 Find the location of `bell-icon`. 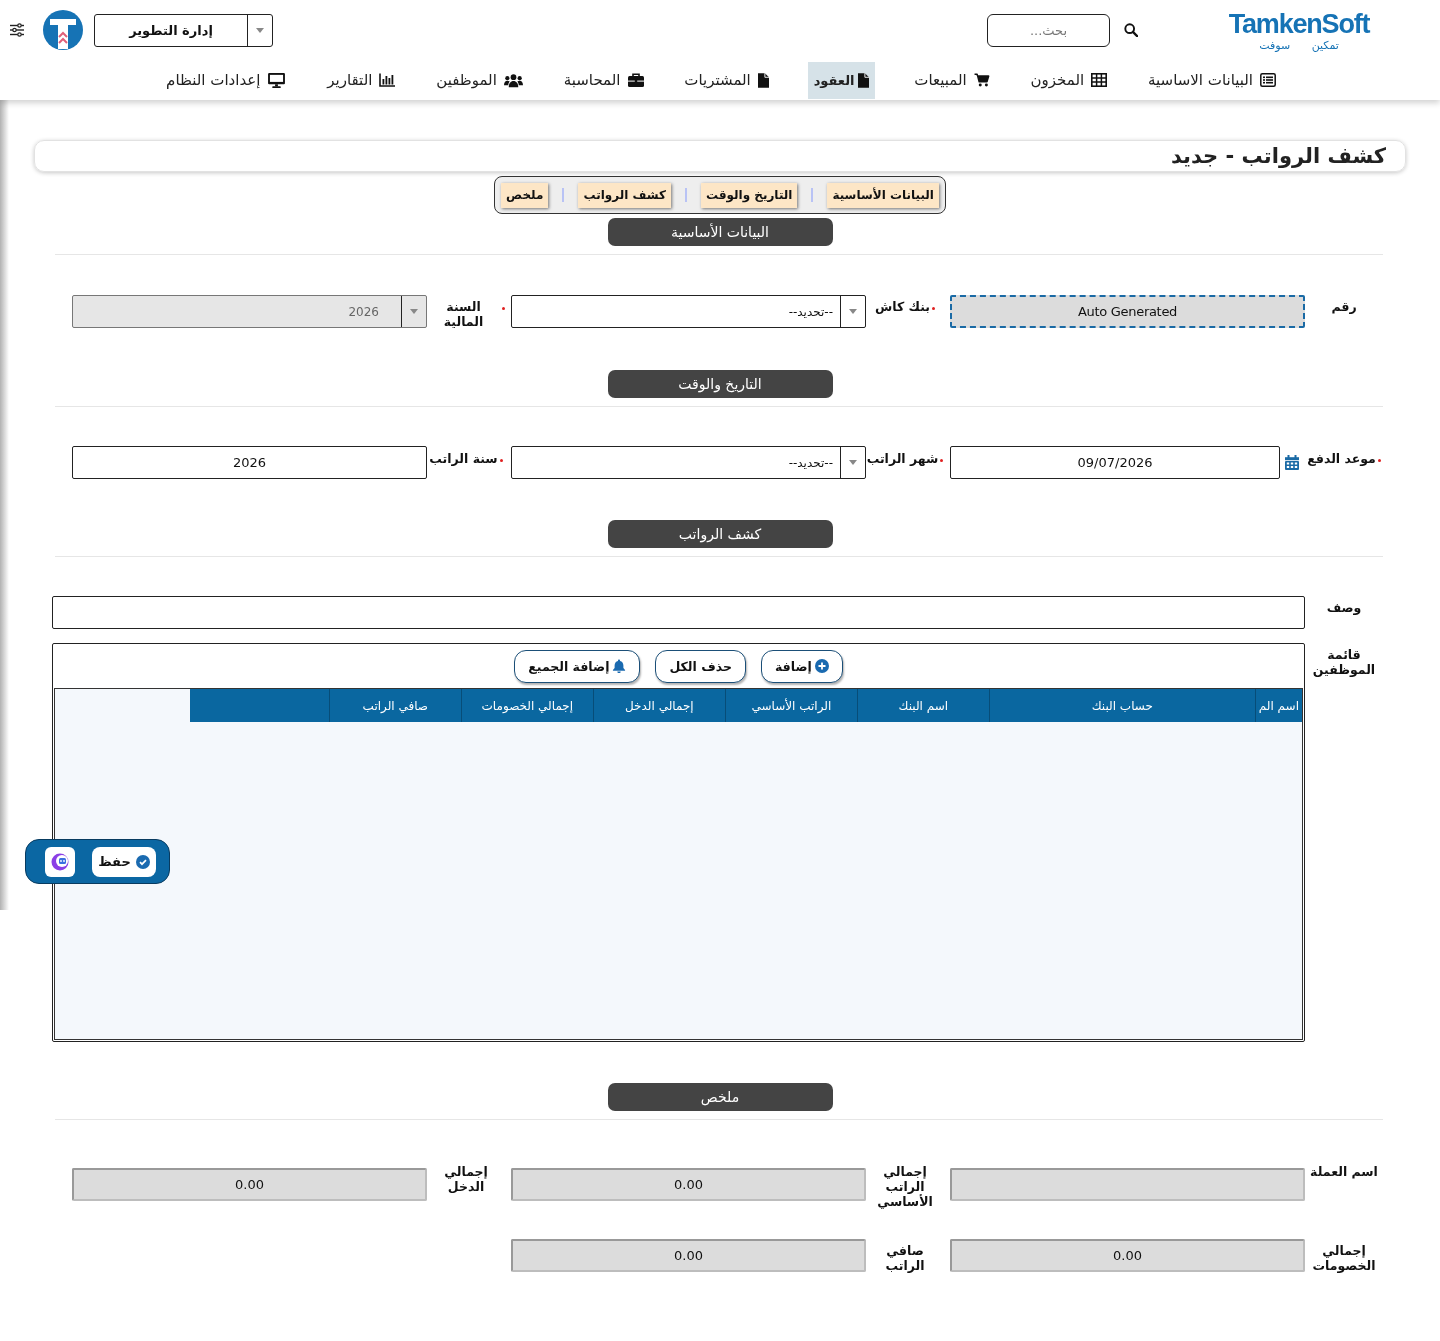

bell-icon is located at coordinates (619, 666).